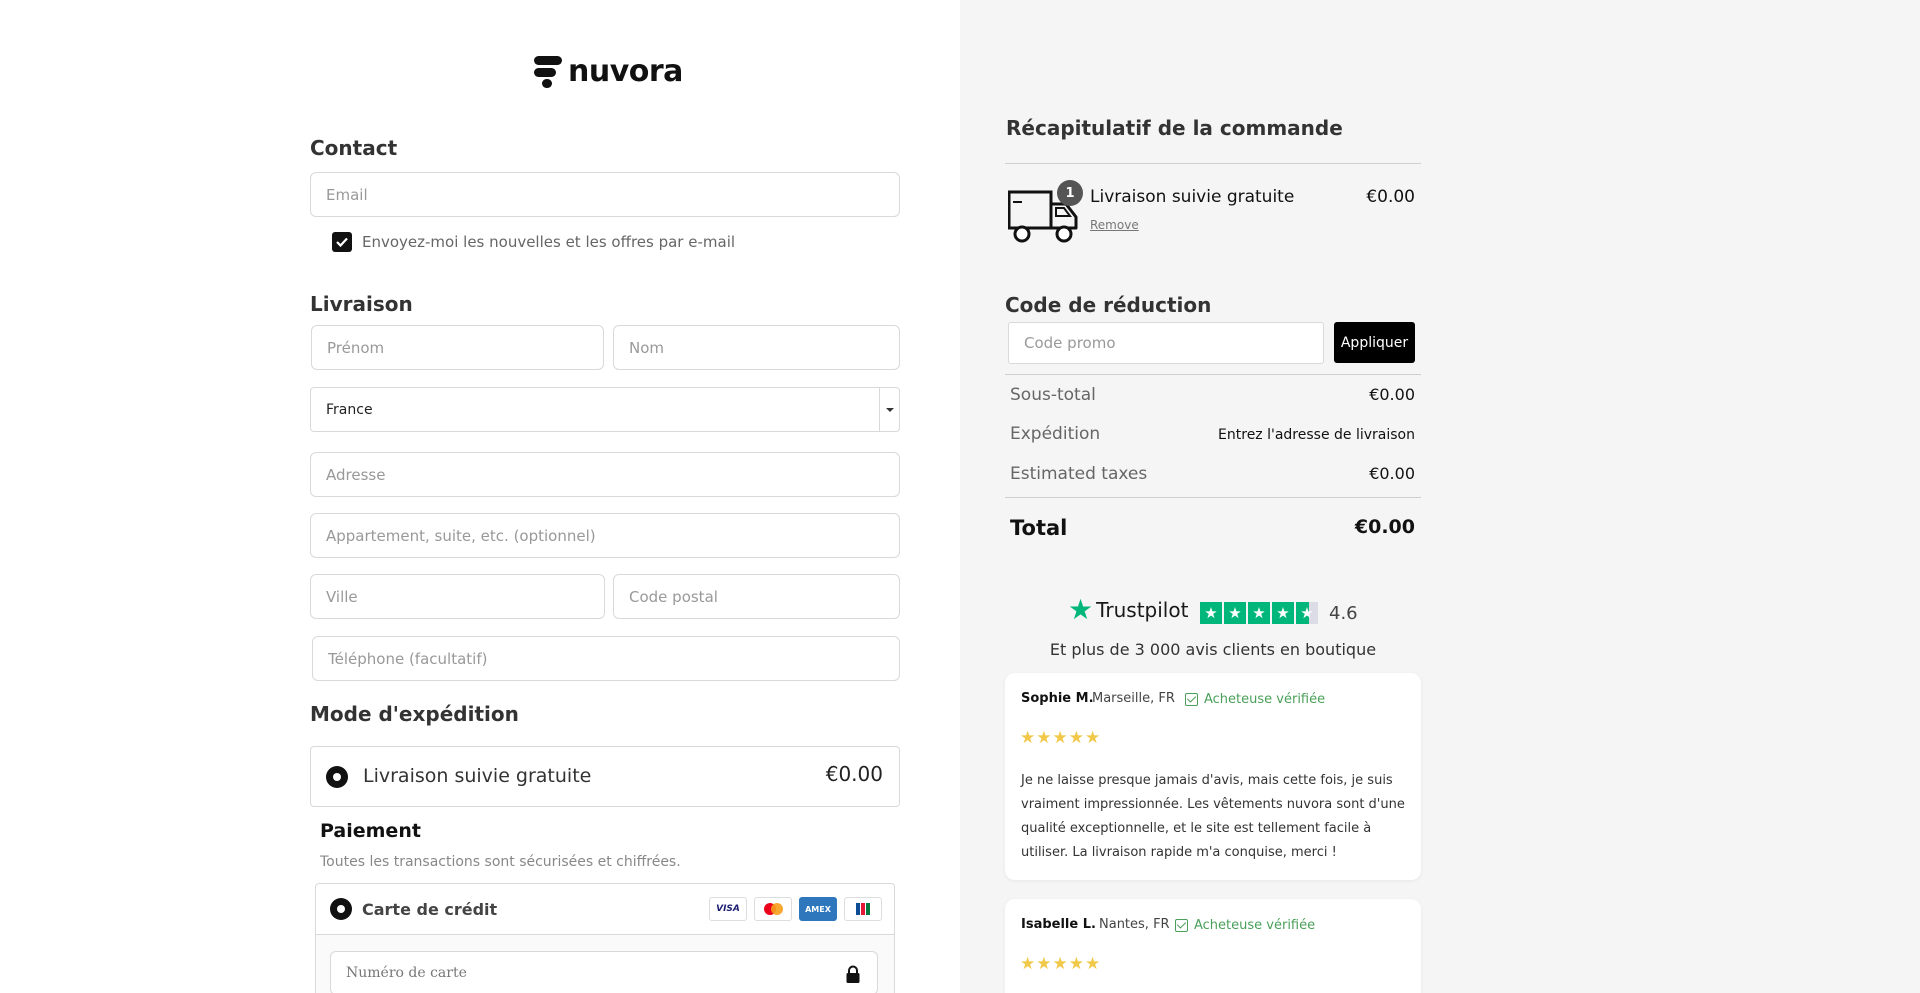  Describe the element at coordinates (1192, 197) in the screenshot. I see `summary-item-name: Livraison suivie gratuite` at that location.